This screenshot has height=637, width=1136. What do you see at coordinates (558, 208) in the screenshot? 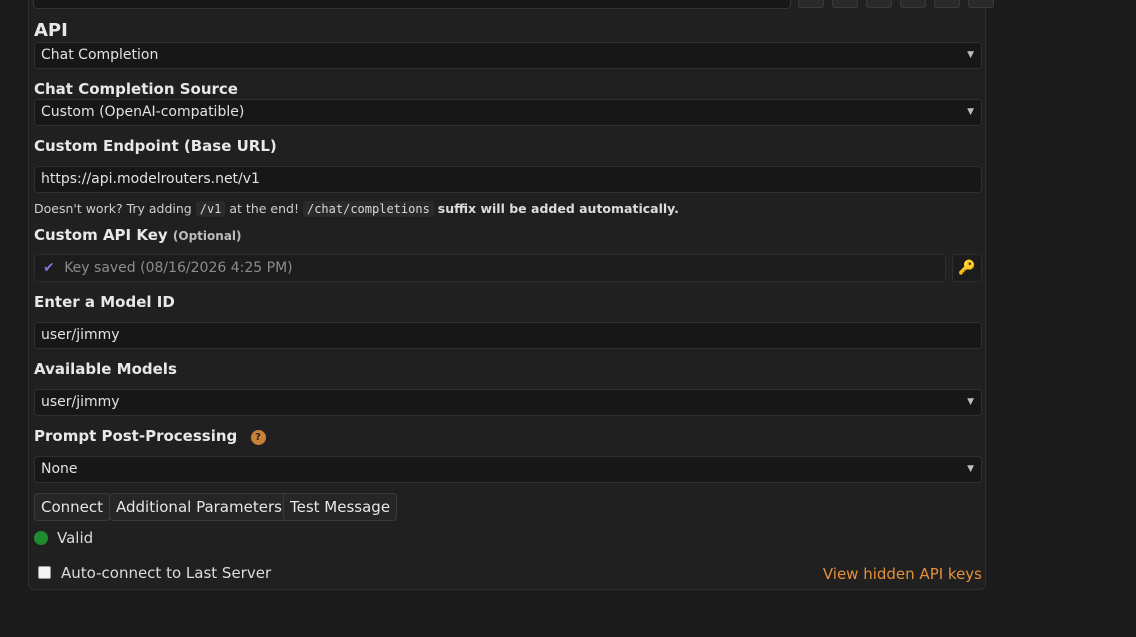
I see `hint-text: suffix will be added automatically.` at bounding box center [558, 208].